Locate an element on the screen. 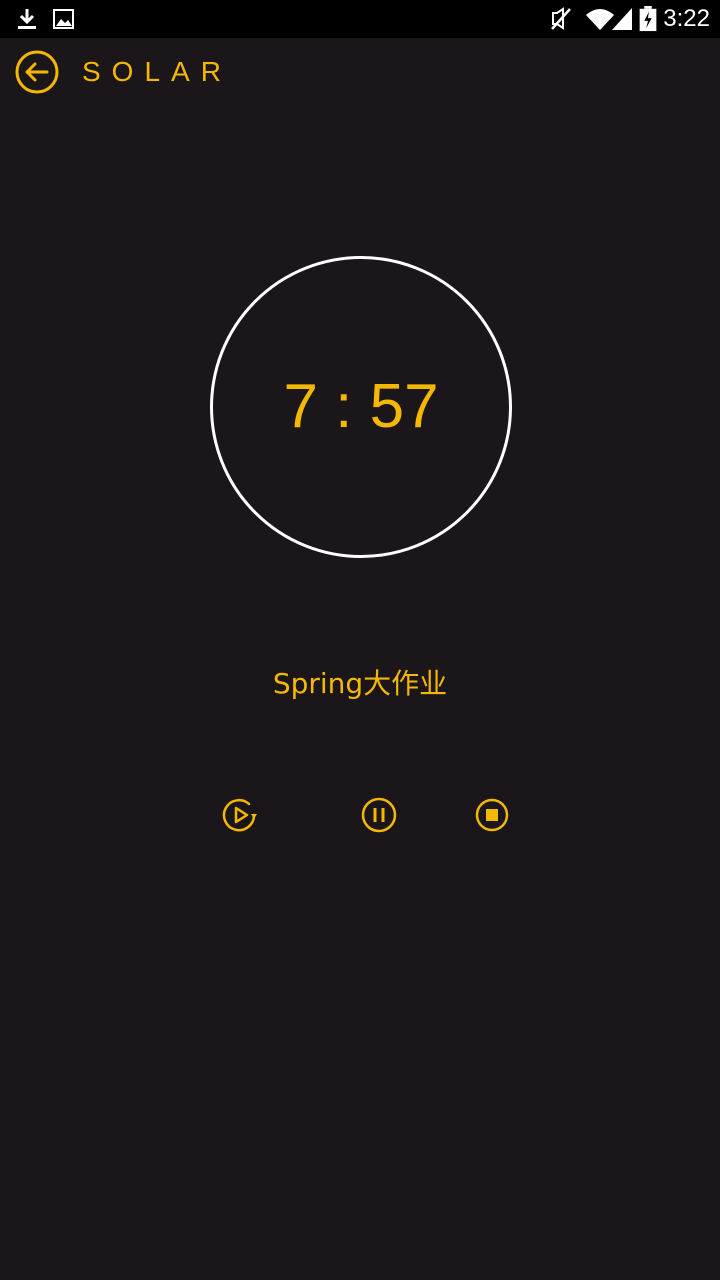  status-time: 3:22 is located at coordinates (686, 18).